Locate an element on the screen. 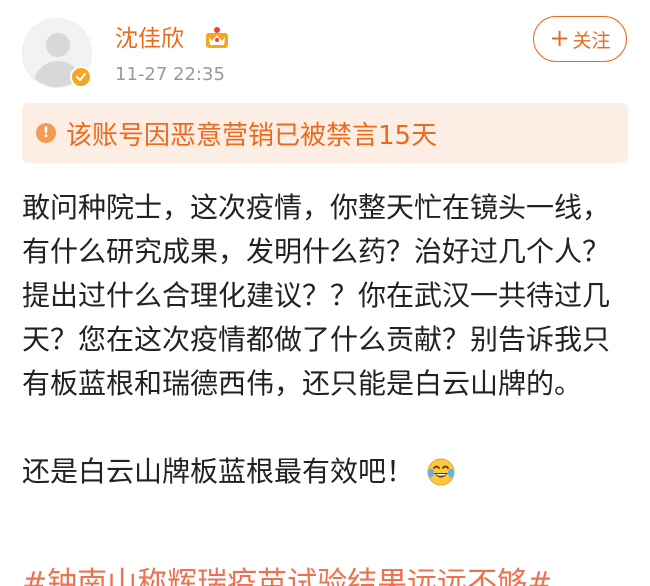 Image resolution: width=650 pixels, height=586 pixels. post-paragraph-text: 还是白云山牌板蓝根最有效吧！ is located at coordinates (218, 471).